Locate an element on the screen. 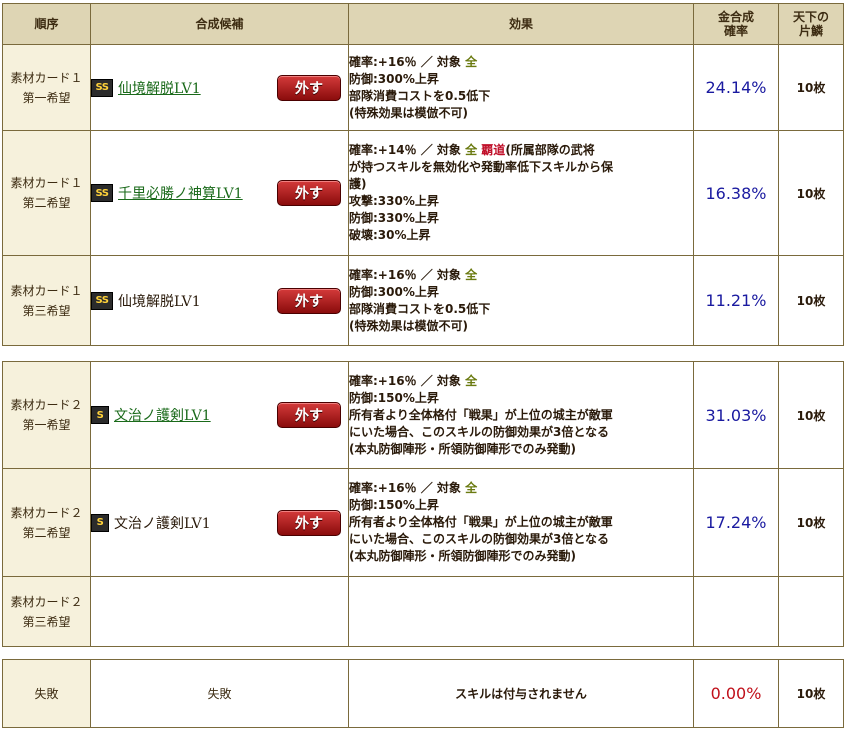 The image size is (845, 730). probability-value: 16.38% is located at coordinates (736, 193).